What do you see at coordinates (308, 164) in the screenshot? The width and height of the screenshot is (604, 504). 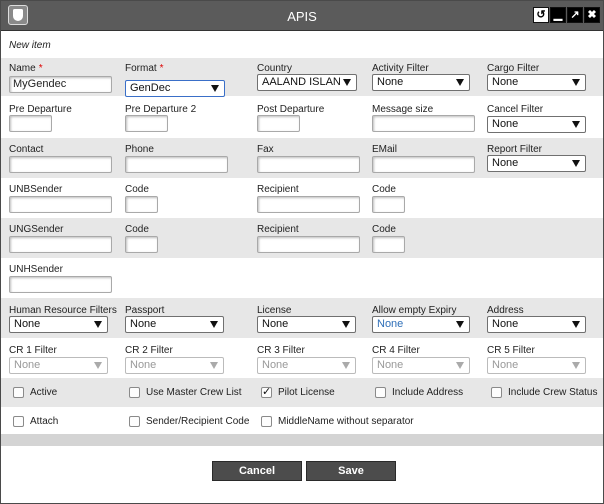 I see `fax-input` at bounding box center [308, 164].